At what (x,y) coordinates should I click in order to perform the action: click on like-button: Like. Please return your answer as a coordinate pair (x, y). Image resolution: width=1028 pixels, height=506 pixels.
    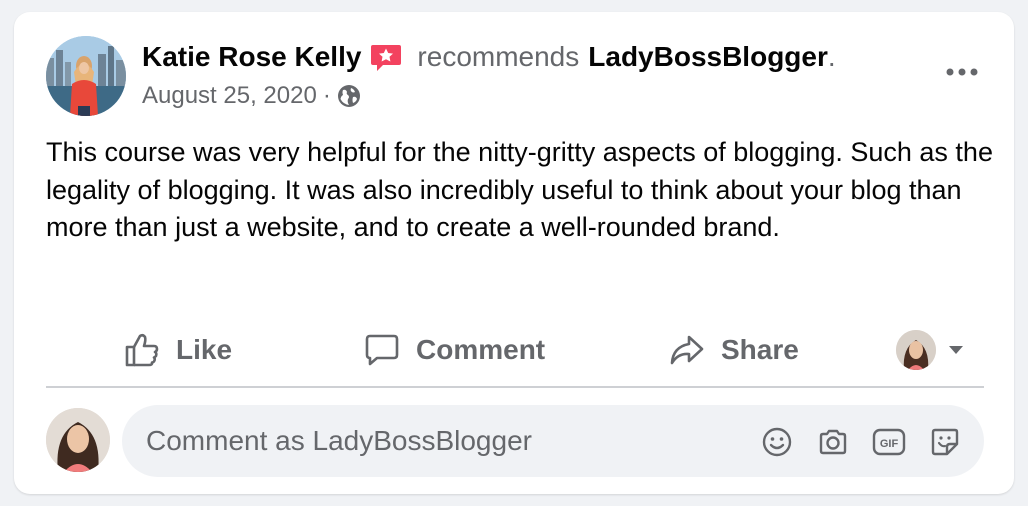
    Looking at the image, I should click on (178, 350).